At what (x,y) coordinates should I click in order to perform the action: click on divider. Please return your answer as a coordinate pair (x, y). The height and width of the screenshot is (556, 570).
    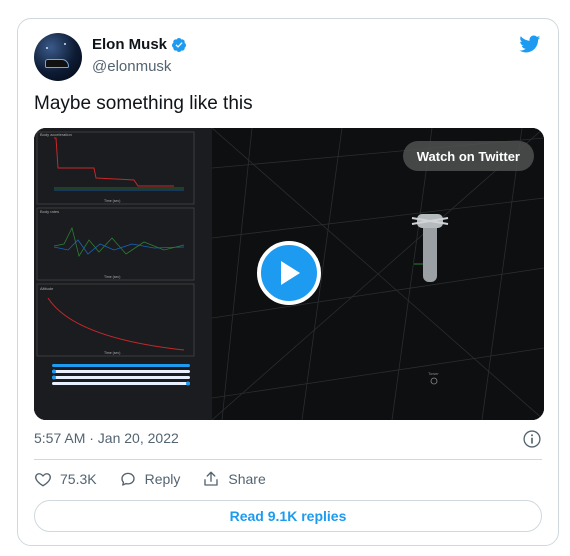
    Looking at the image, I should click on (288, 459).